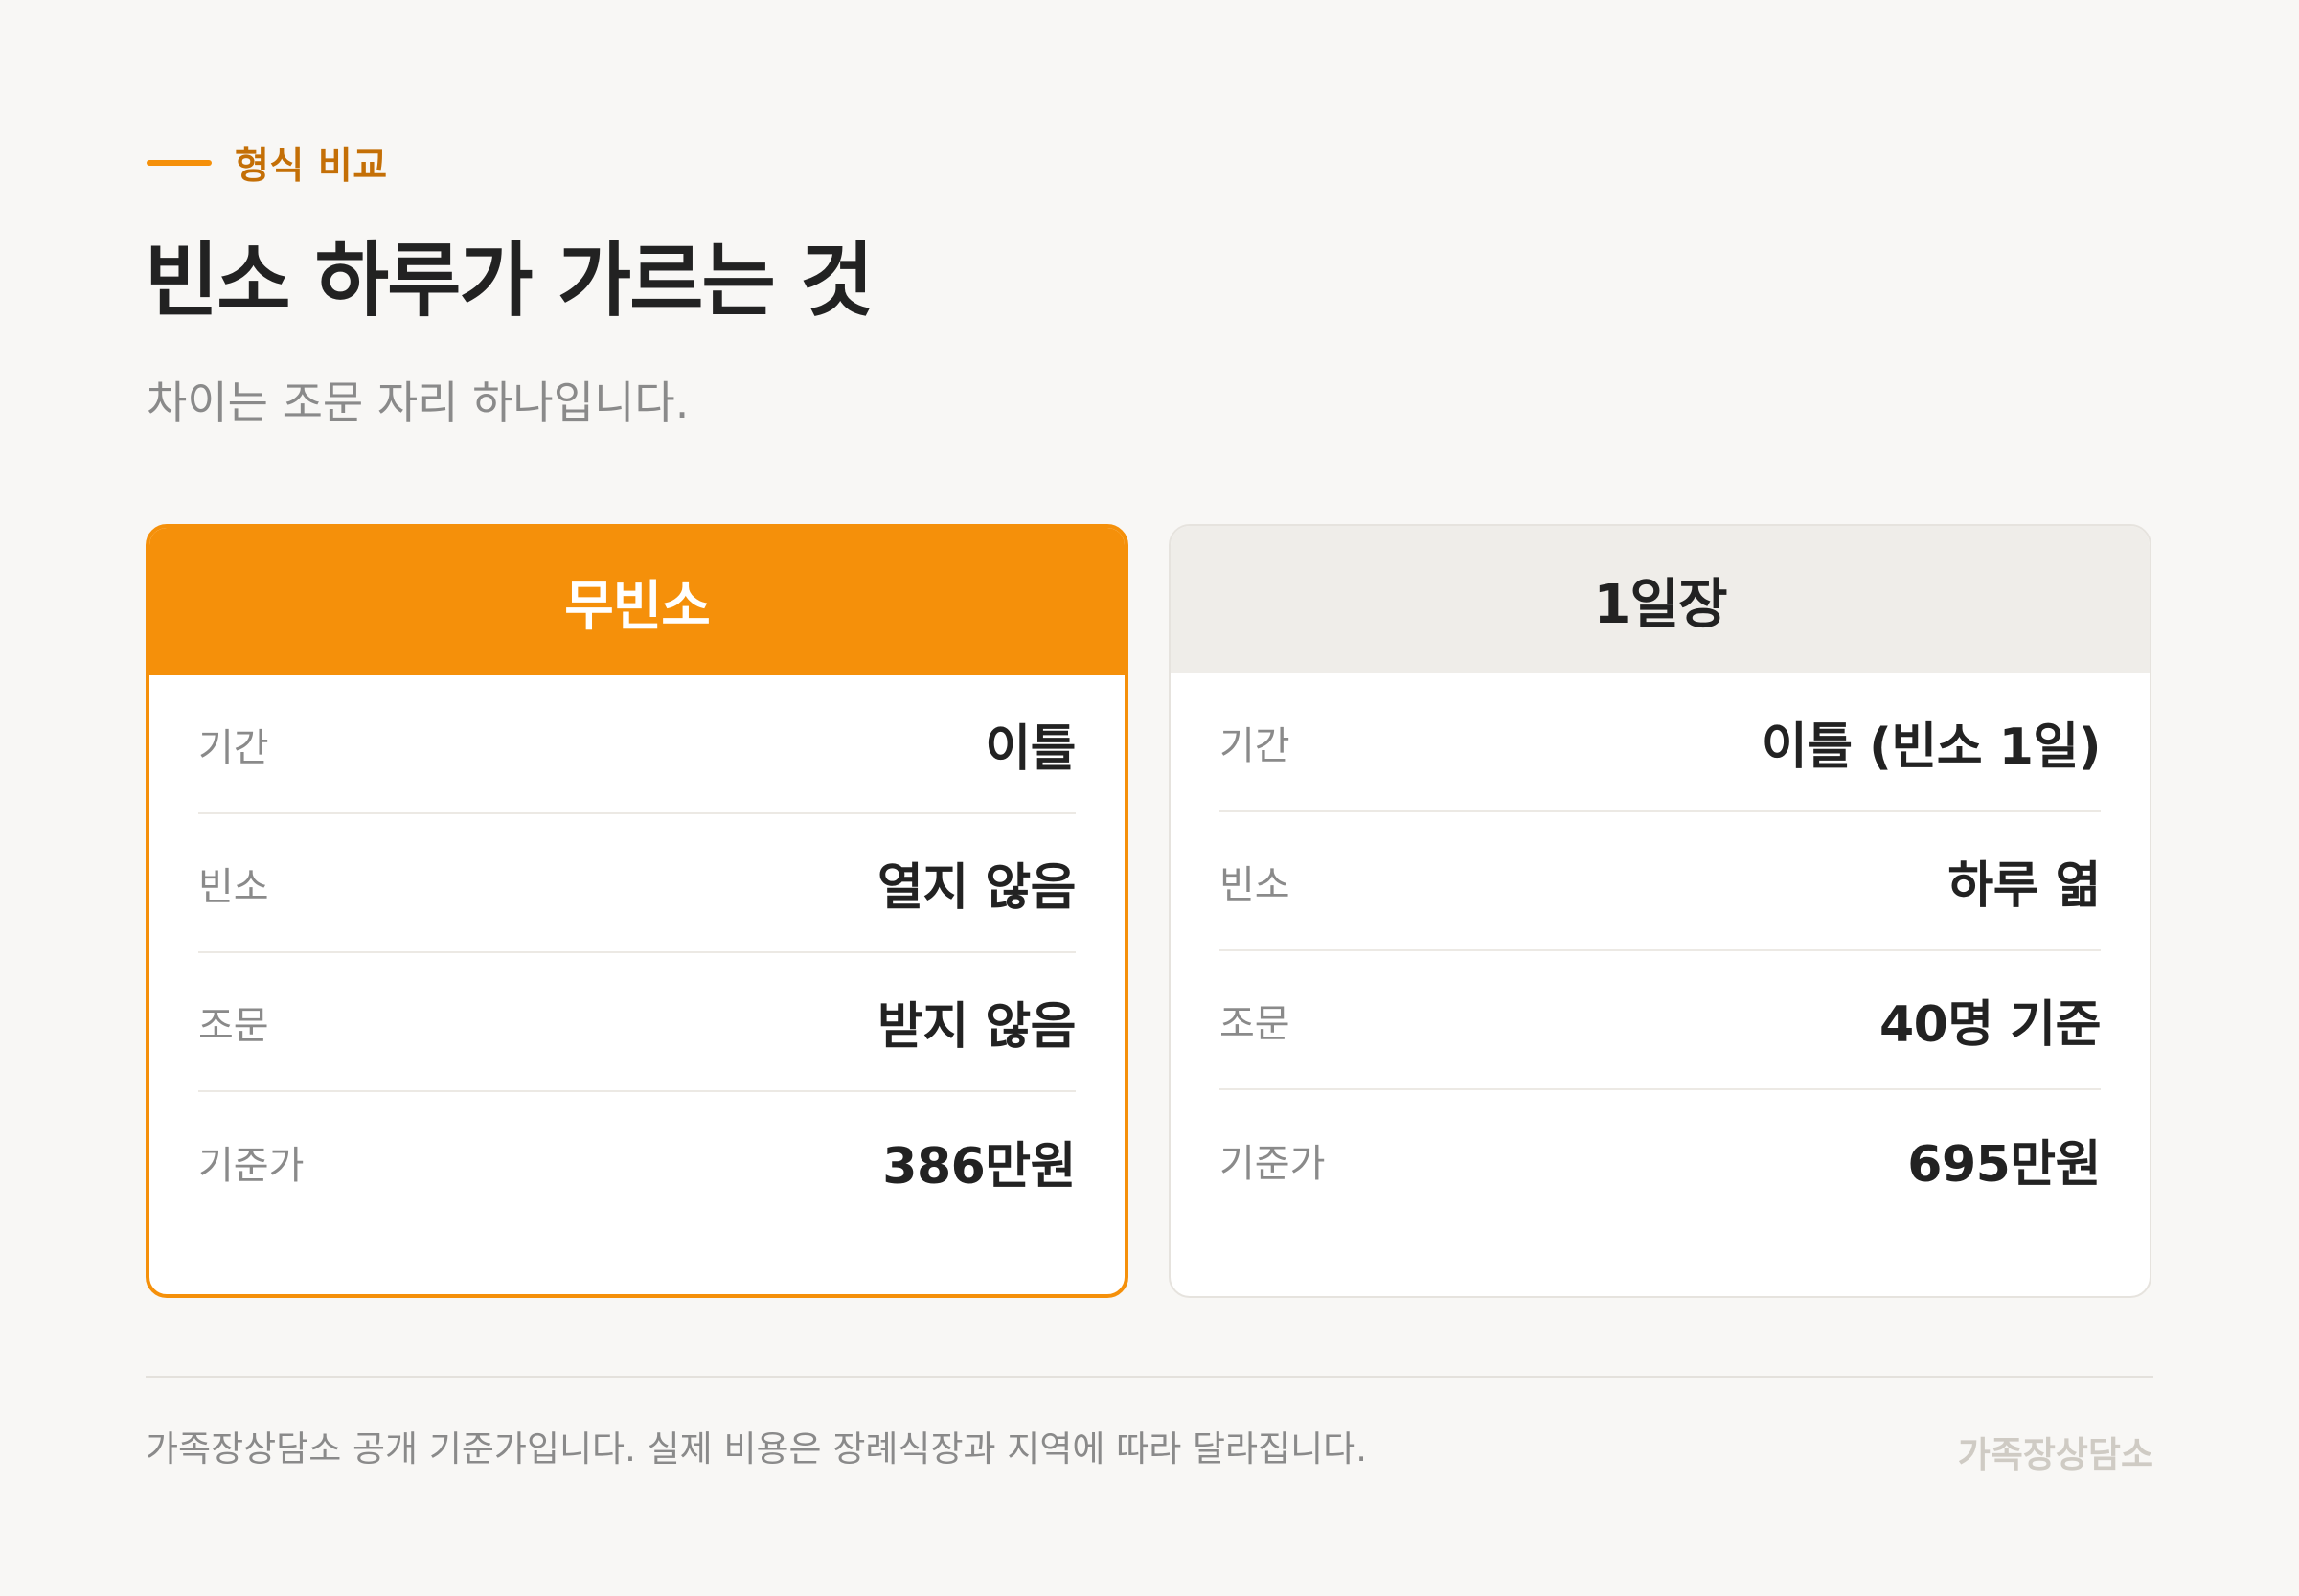 This screenshot has width=2299, height=1596. Describe the element at coordinates (1660, 1159) in the screenshot. I see `row-base-price: 기준가 695만원` at that location.